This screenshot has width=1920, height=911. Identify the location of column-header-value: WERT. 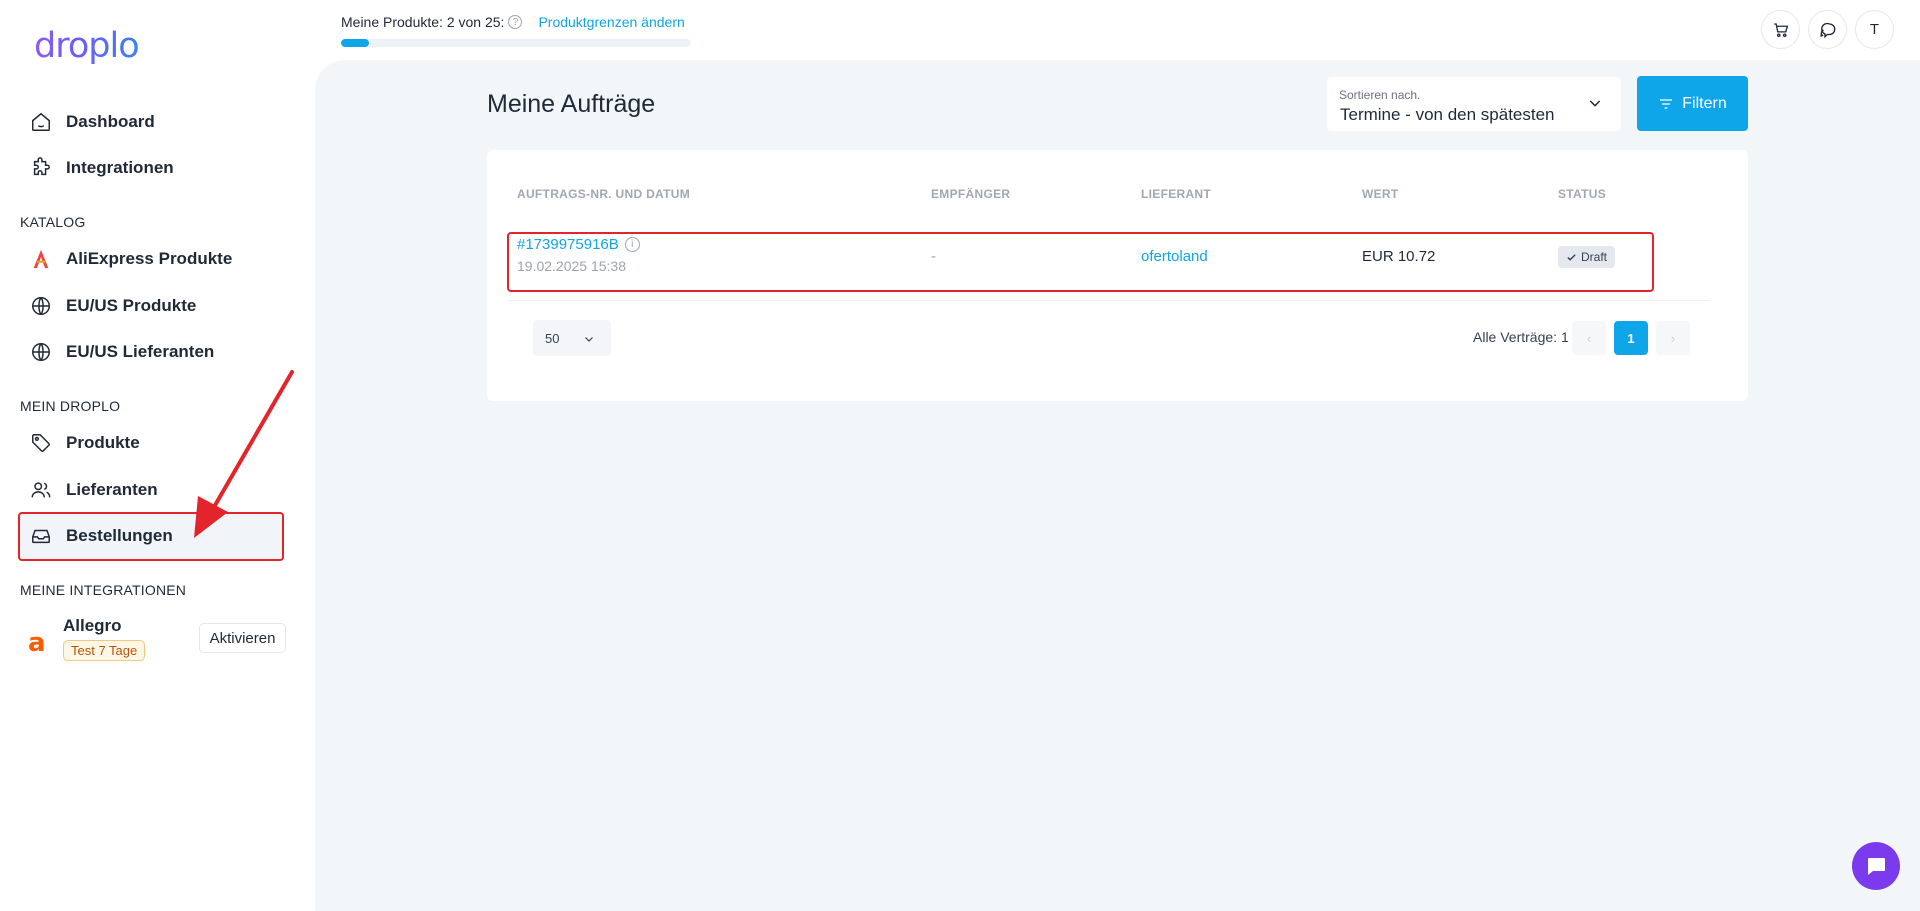
(1380, 194).